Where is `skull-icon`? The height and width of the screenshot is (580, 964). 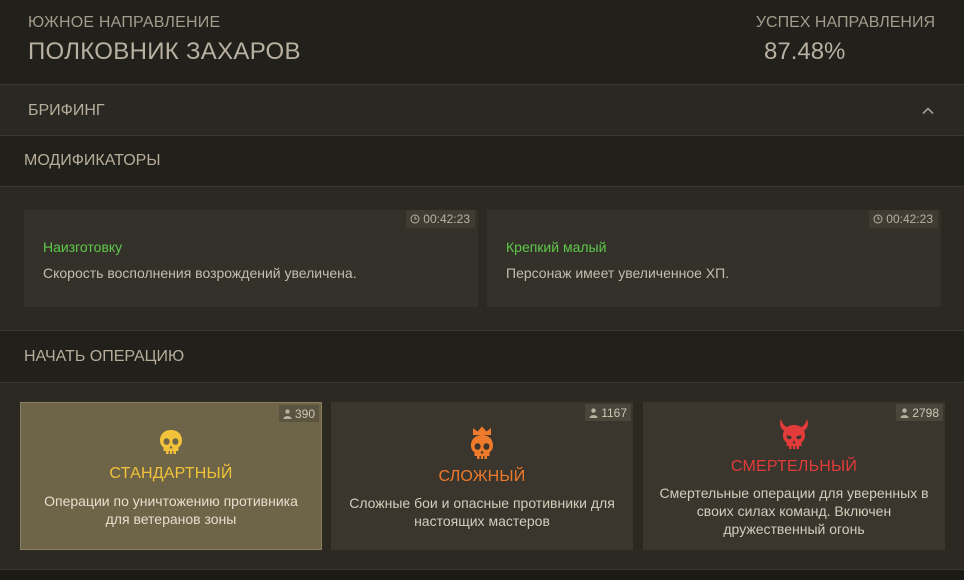 skull-icon is located at coordinates (171, 442).